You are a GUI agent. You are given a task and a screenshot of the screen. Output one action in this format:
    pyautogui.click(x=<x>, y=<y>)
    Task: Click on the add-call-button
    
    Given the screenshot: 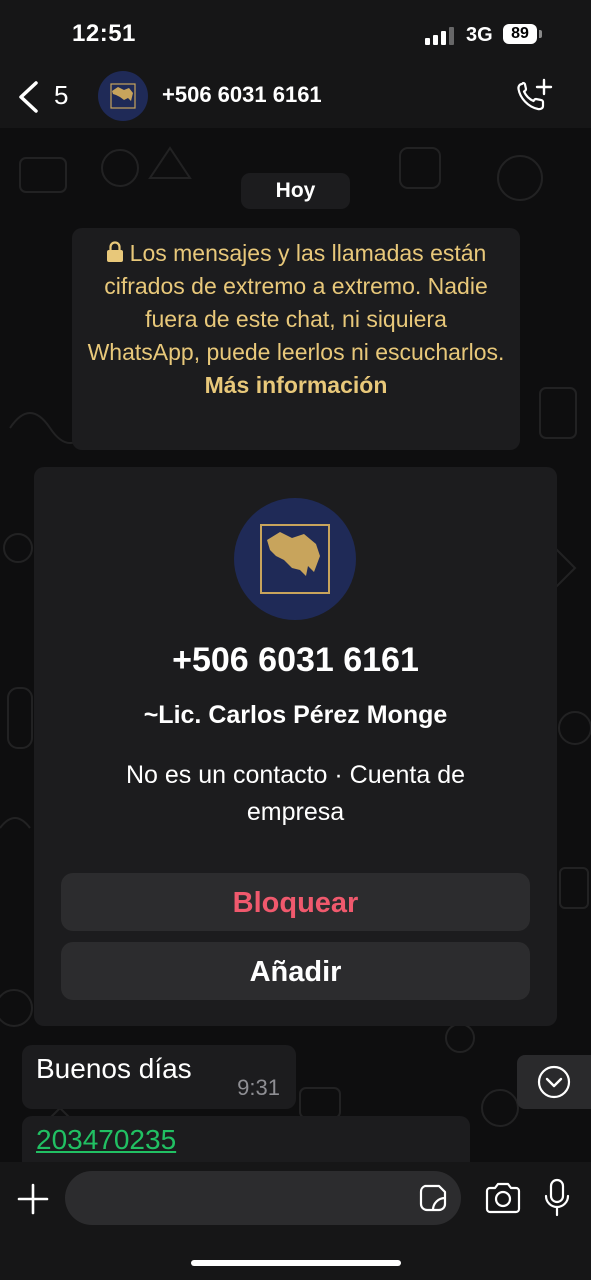 What is the action you would take?
    pyautogui.click(x=534, y=96)
    